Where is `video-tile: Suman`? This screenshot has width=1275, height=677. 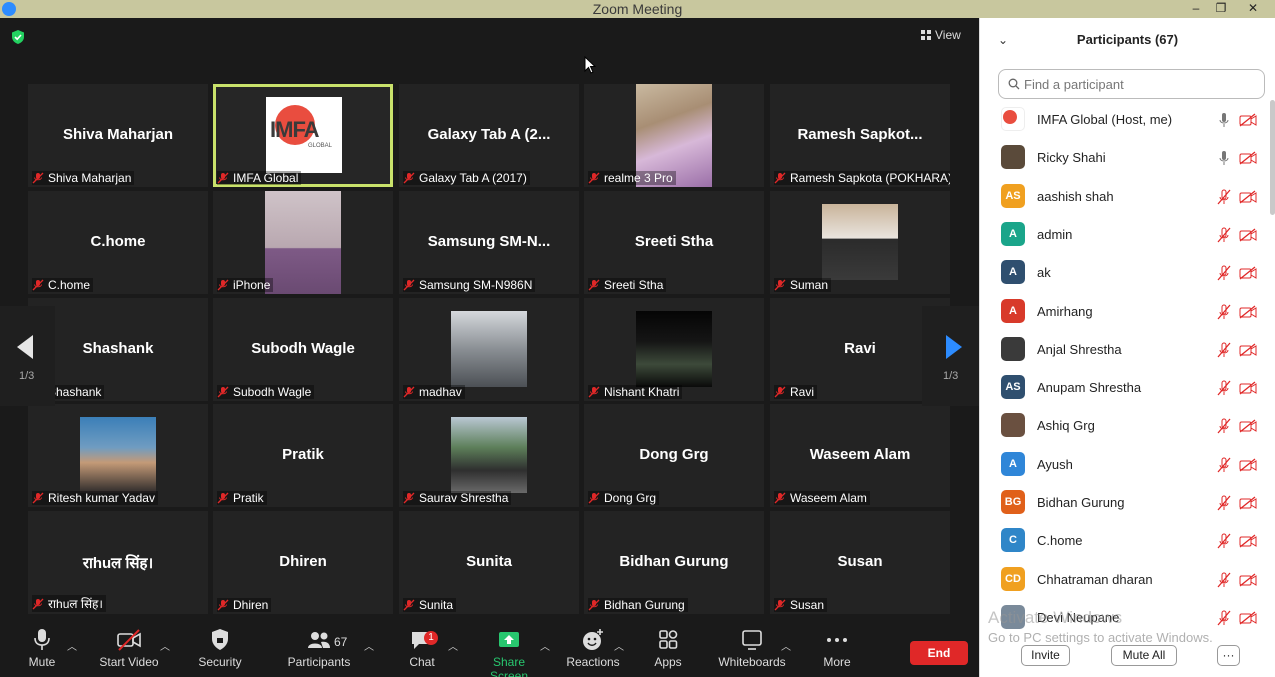 video-tile: Suman is located at coordinates (860, 242).